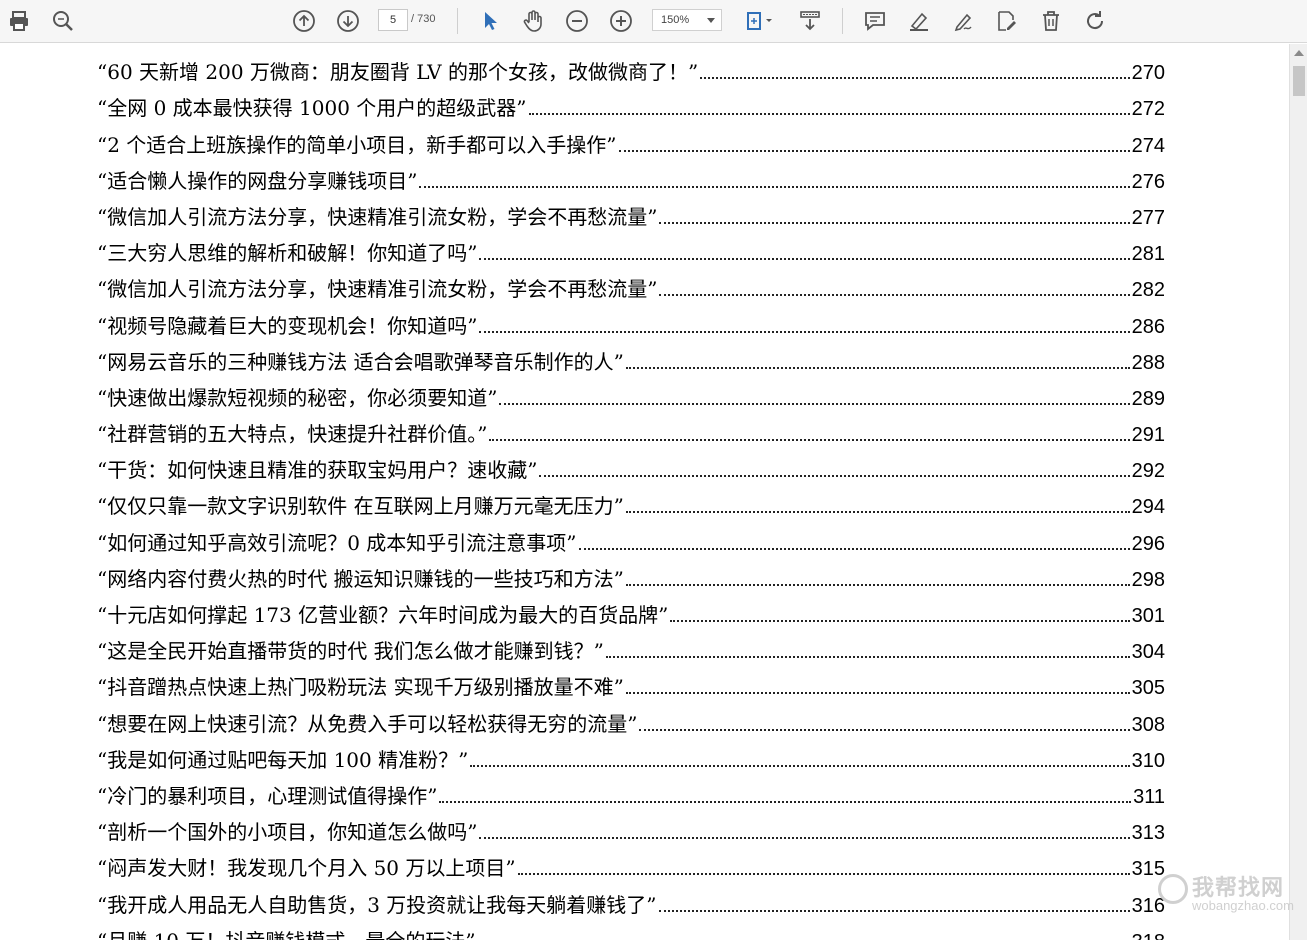  I want to click on toc-entry: “网络内容付费火热的时代 搬运知识赚钱的一些技巧和方法” 298, so click(631, 574).